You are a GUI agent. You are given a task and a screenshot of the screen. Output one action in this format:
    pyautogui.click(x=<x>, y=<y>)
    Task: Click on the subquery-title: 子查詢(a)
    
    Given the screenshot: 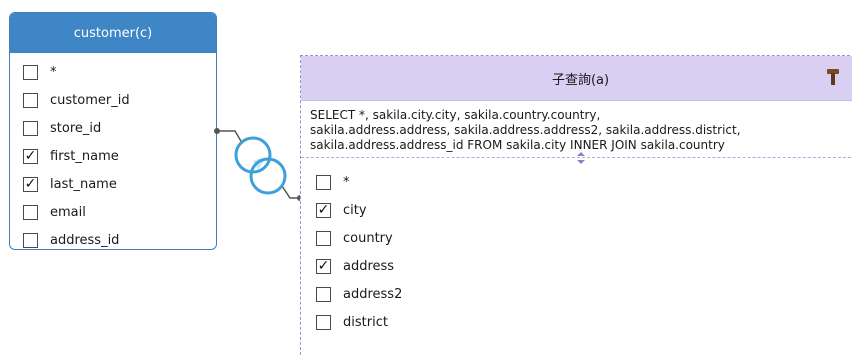 What is the action you would take?
    pyautogui.click(x=580, y=80)
    